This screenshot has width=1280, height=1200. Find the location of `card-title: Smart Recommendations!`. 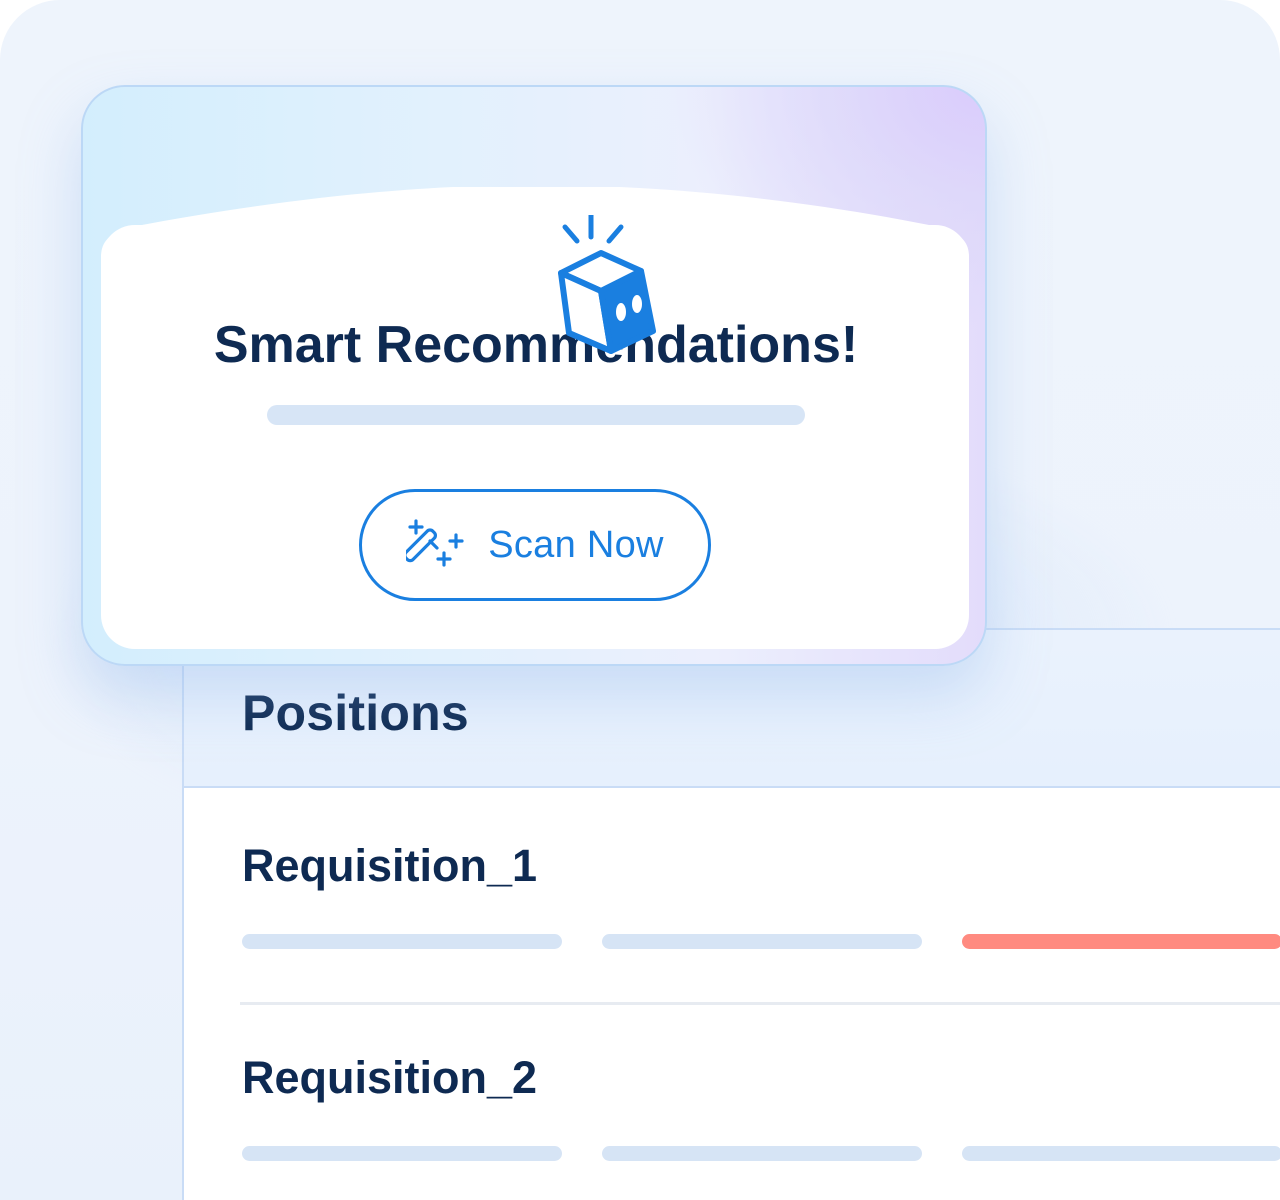

card-title: Smart Recommendations! is located at coordinates (536, 345).